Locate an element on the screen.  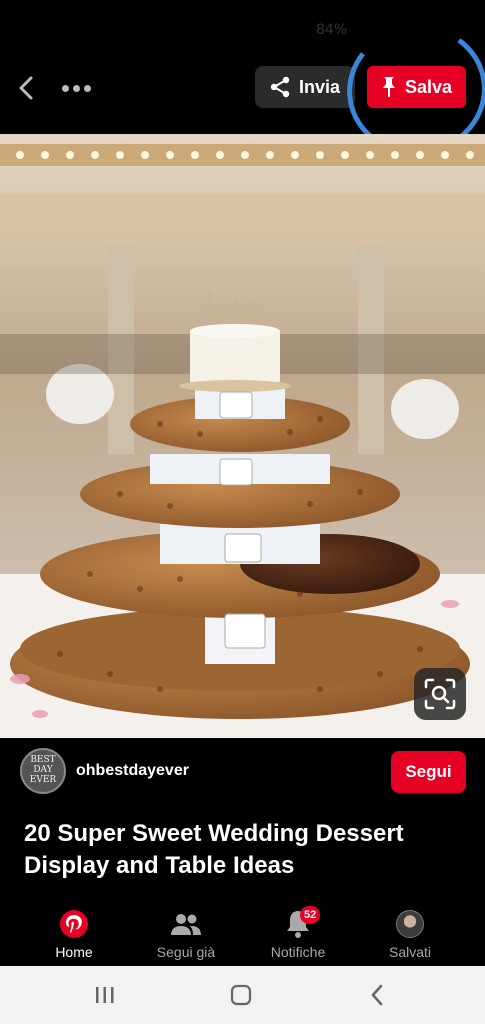
nav-item-home: Home is located at coordinates (74, 937).